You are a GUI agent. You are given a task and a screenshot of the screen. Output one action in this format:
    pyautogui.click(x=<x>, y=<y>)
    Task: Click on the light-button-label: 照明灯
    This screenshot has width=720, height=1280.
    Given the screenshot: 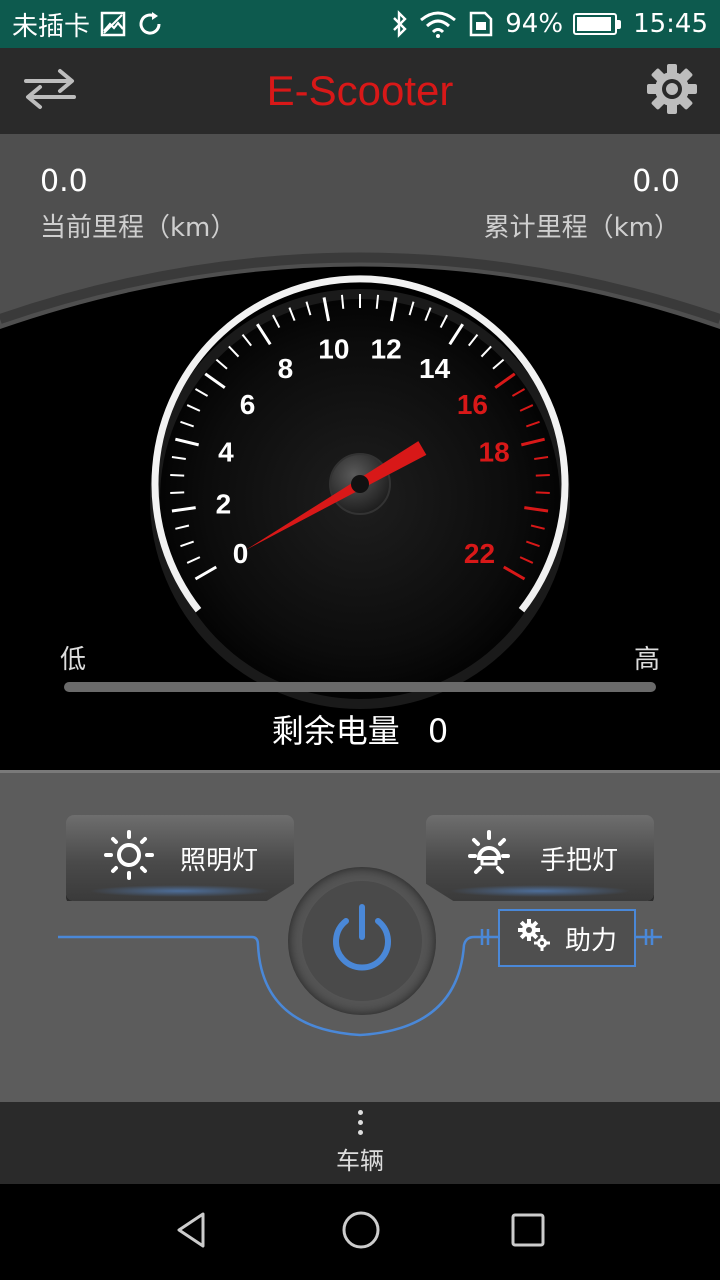 What is the action you would take?
    pyautogui.click(x=218, y=860)
    